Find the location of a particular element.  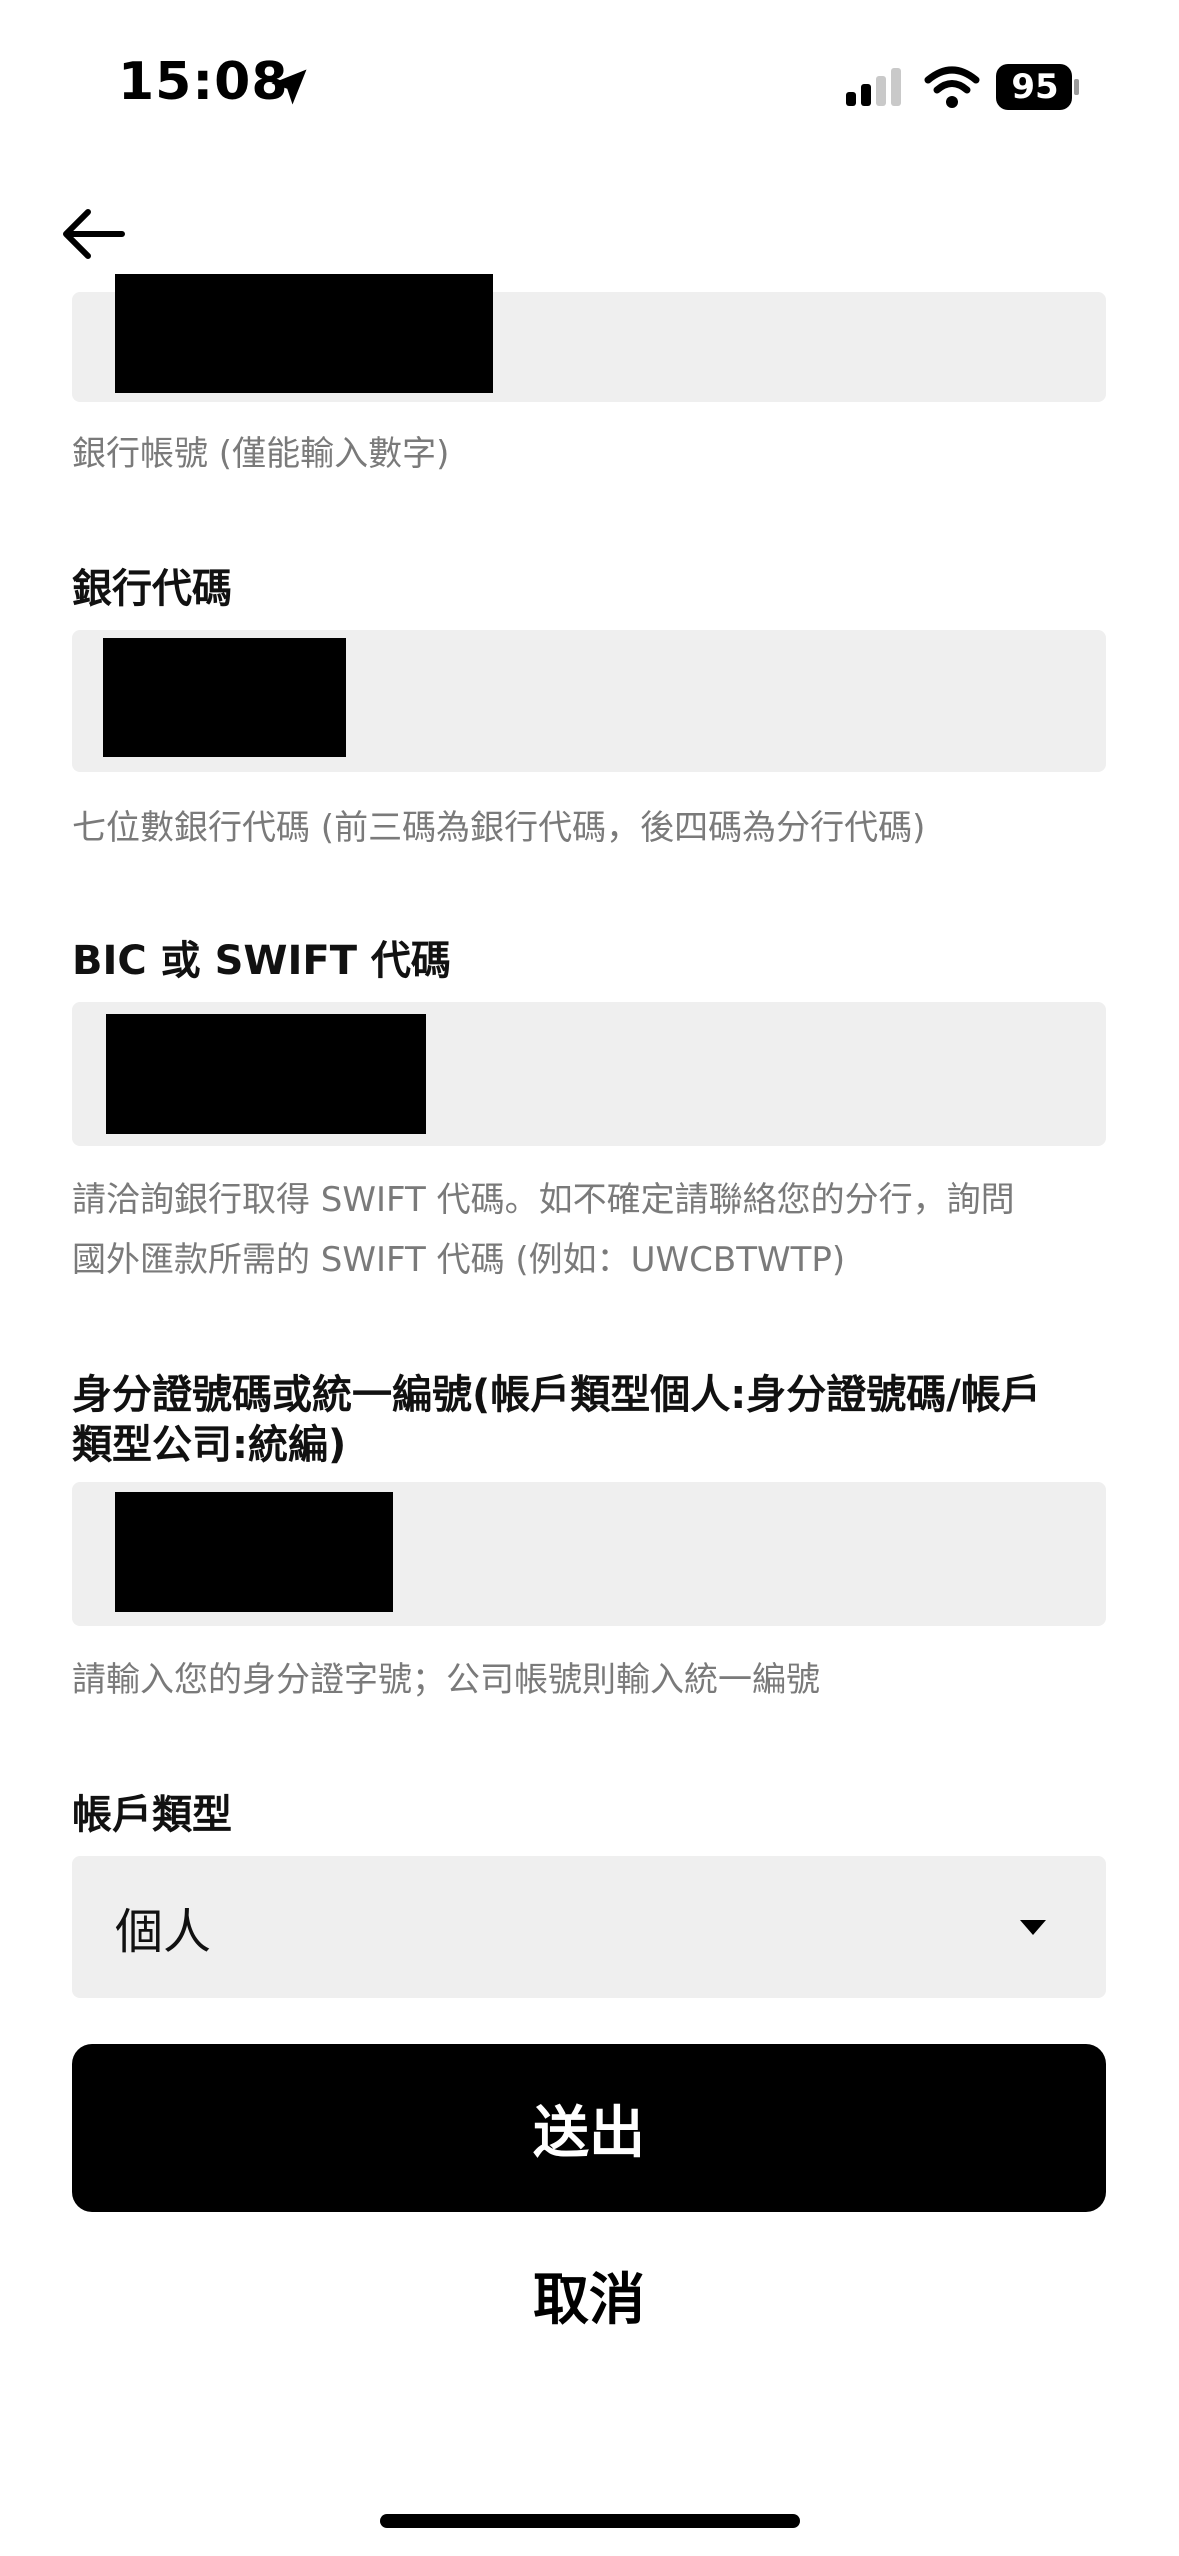

id-number-helper: 請輸入您的身分證字號；公司帳號則輸入統一編號 is located at coordinates (446, 1680).